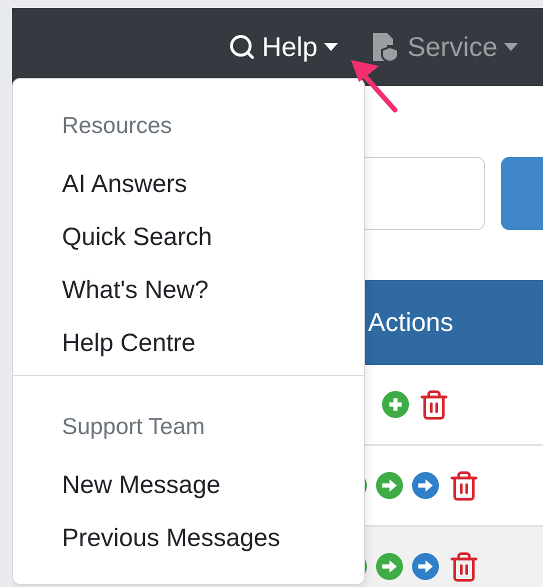 This screenshot has width=543, height=587. Describe the element at coordinates (188, 194) in the screenshot. I see `menu-item: AI Answers` at that location.